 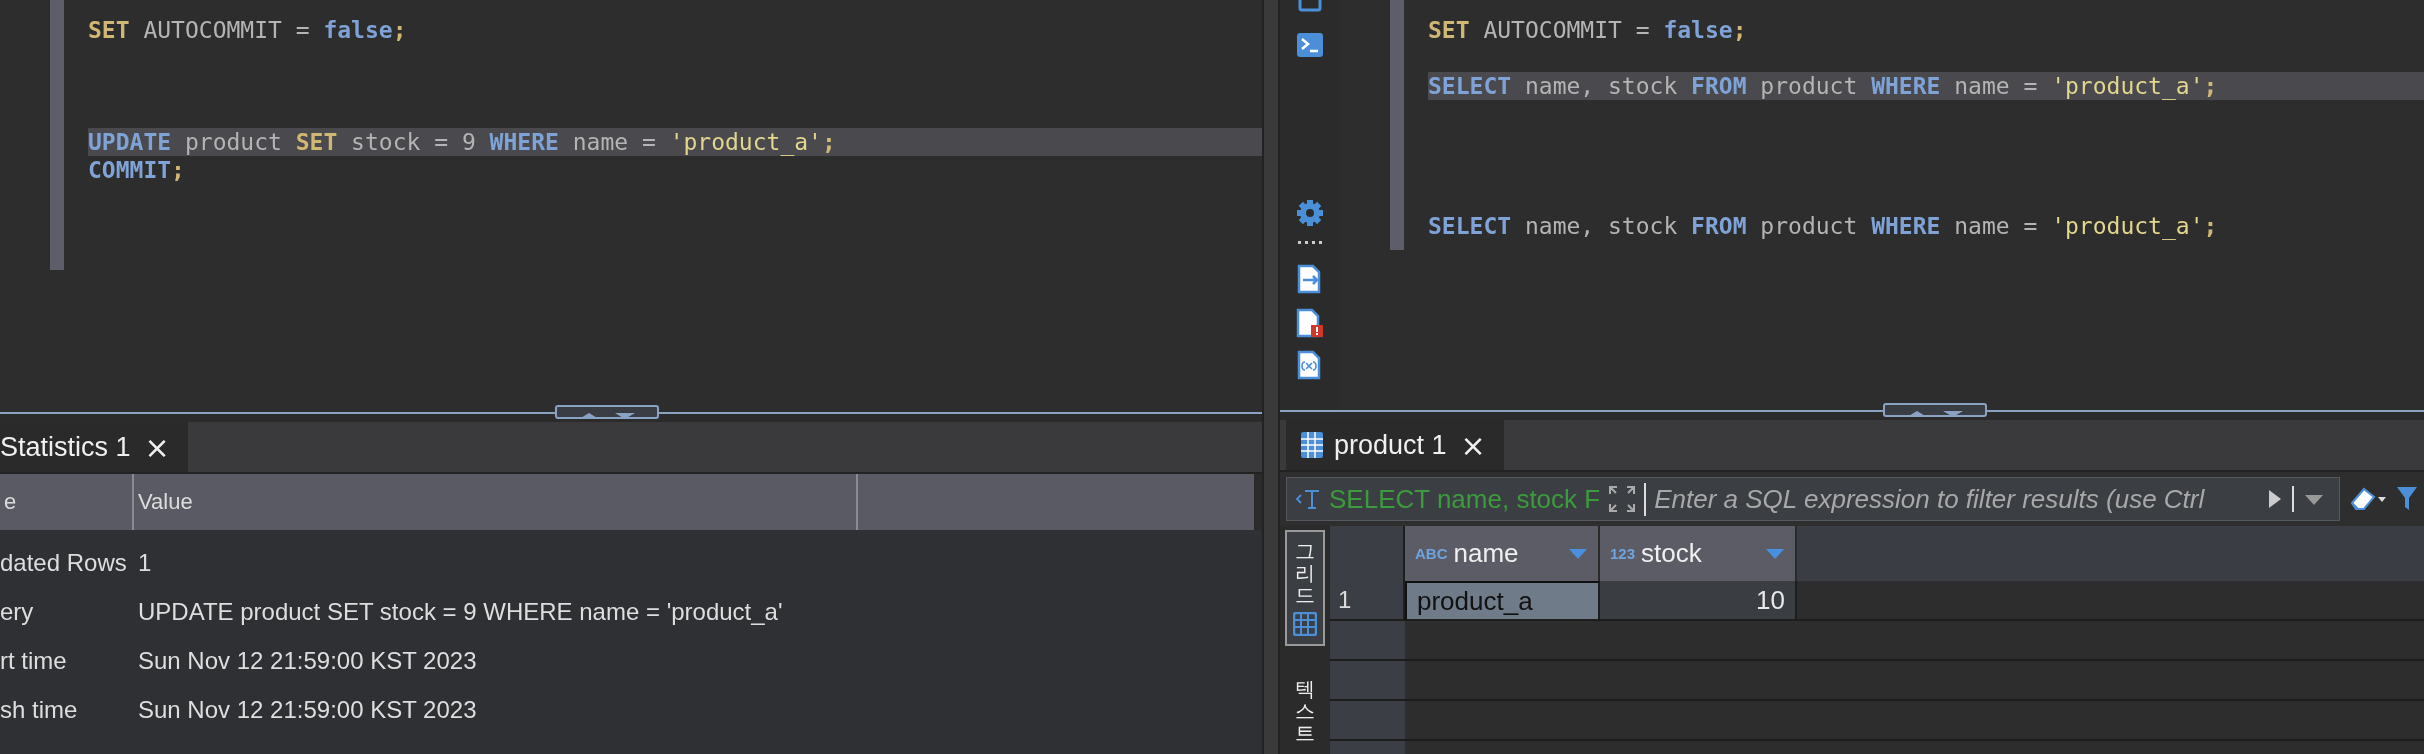 What do you see at coordinates (1698, 553) in the screenshot?
I see `column-header: 123 stock` at bounding box center [1698, 553].